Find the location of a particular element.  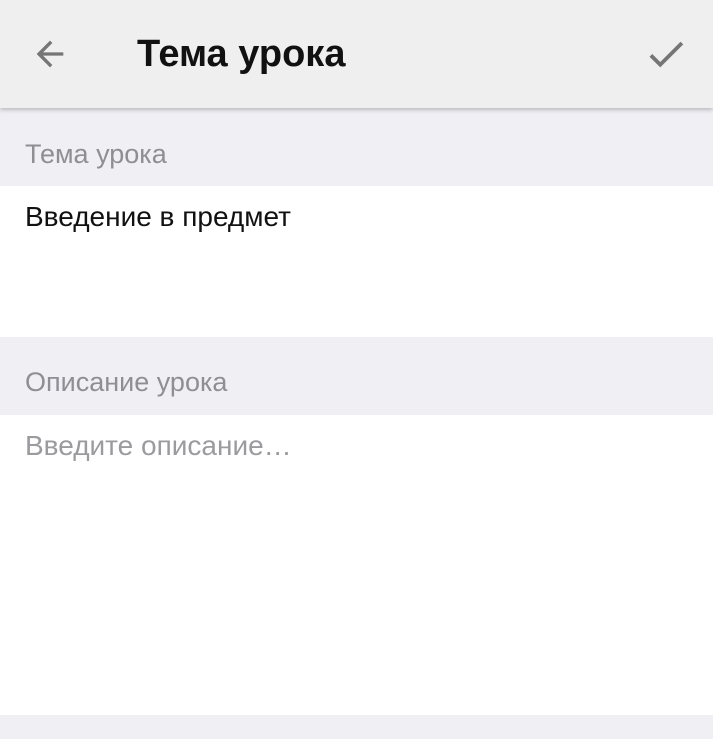

topic-input-value: Введение в предмет is located at coordinates (158, 217).